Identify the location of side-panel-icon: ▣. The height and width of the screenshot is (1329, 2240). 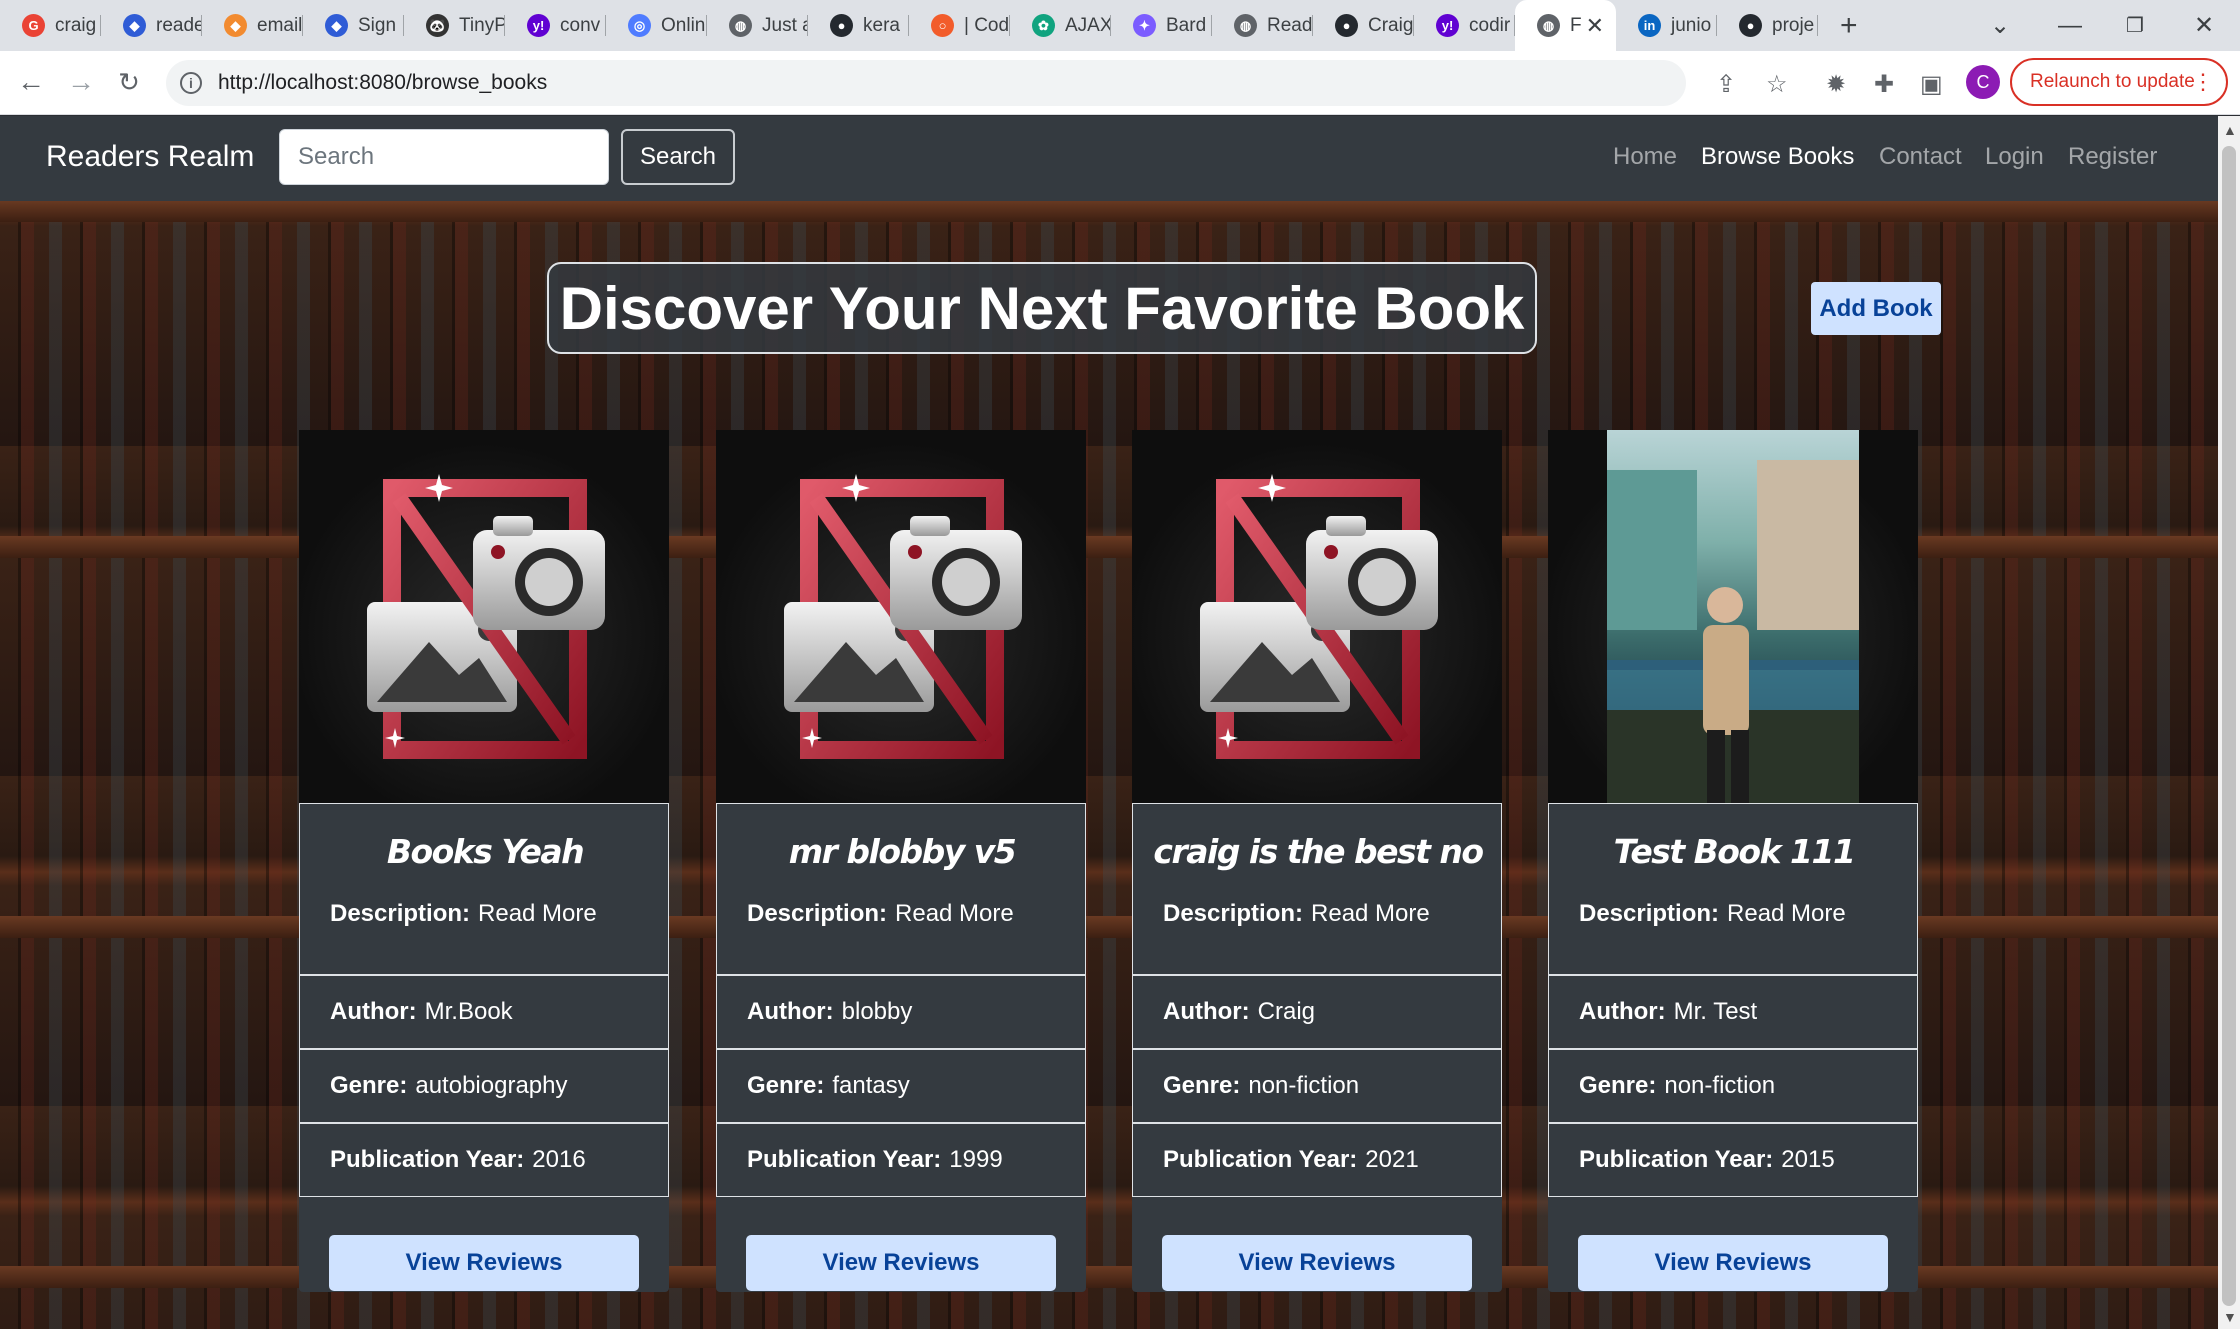
(1931, 84).